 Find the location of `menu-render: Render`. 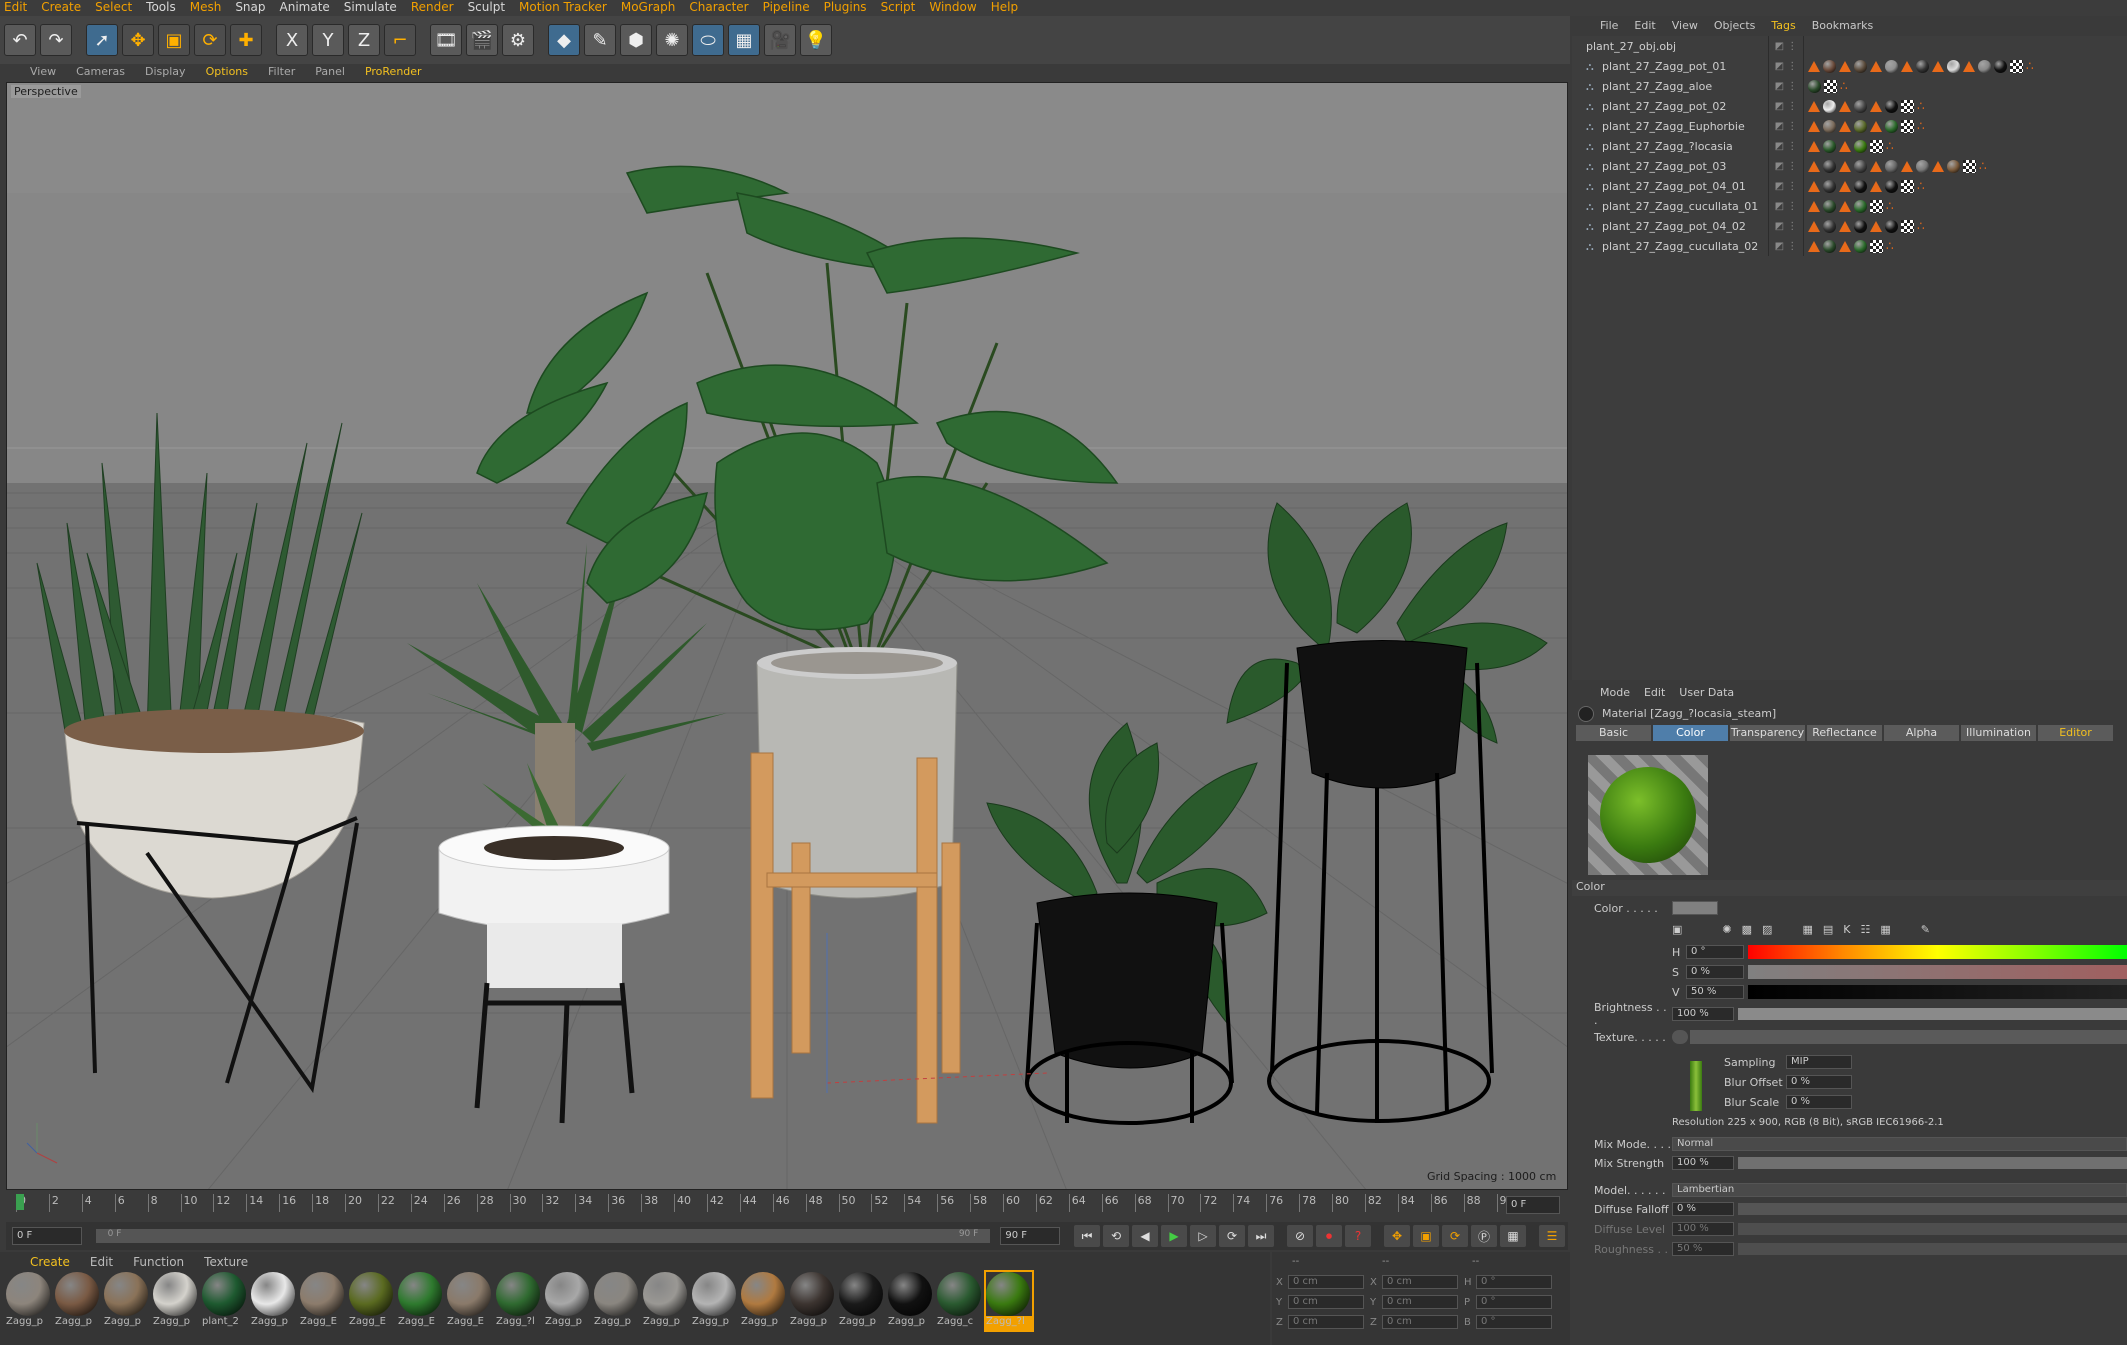

menu-render: Render is located at coordinates (432, 8).